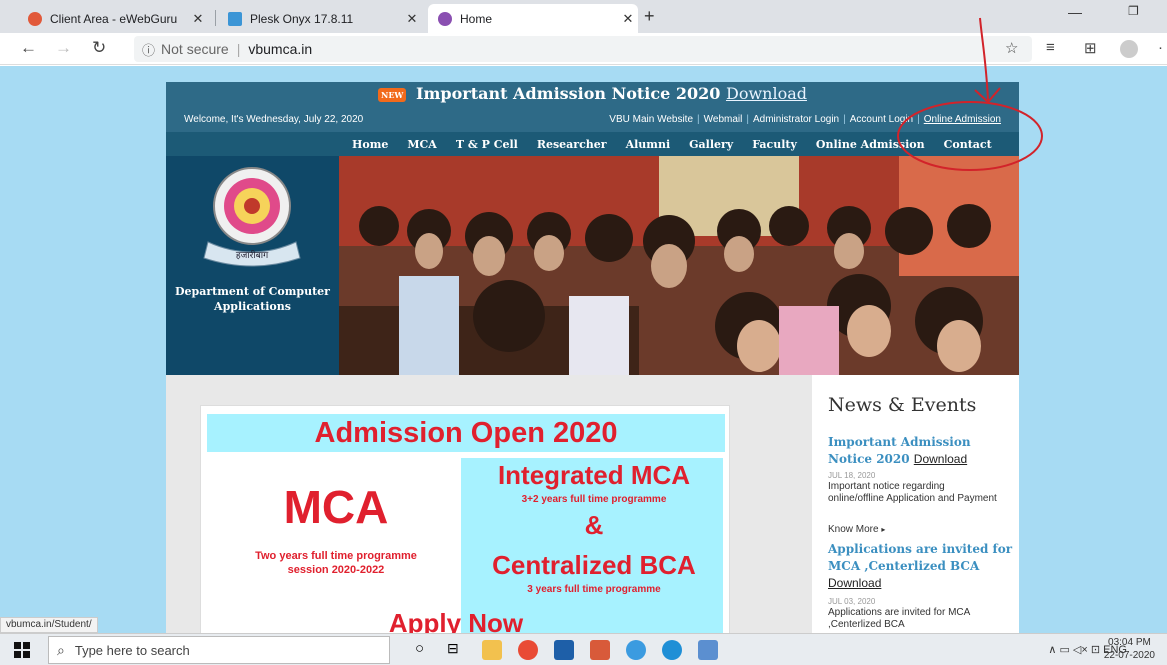 This screenshot has height=665, width=1167. I want to click on menu-researcher: Researcher, so click(572, 144).